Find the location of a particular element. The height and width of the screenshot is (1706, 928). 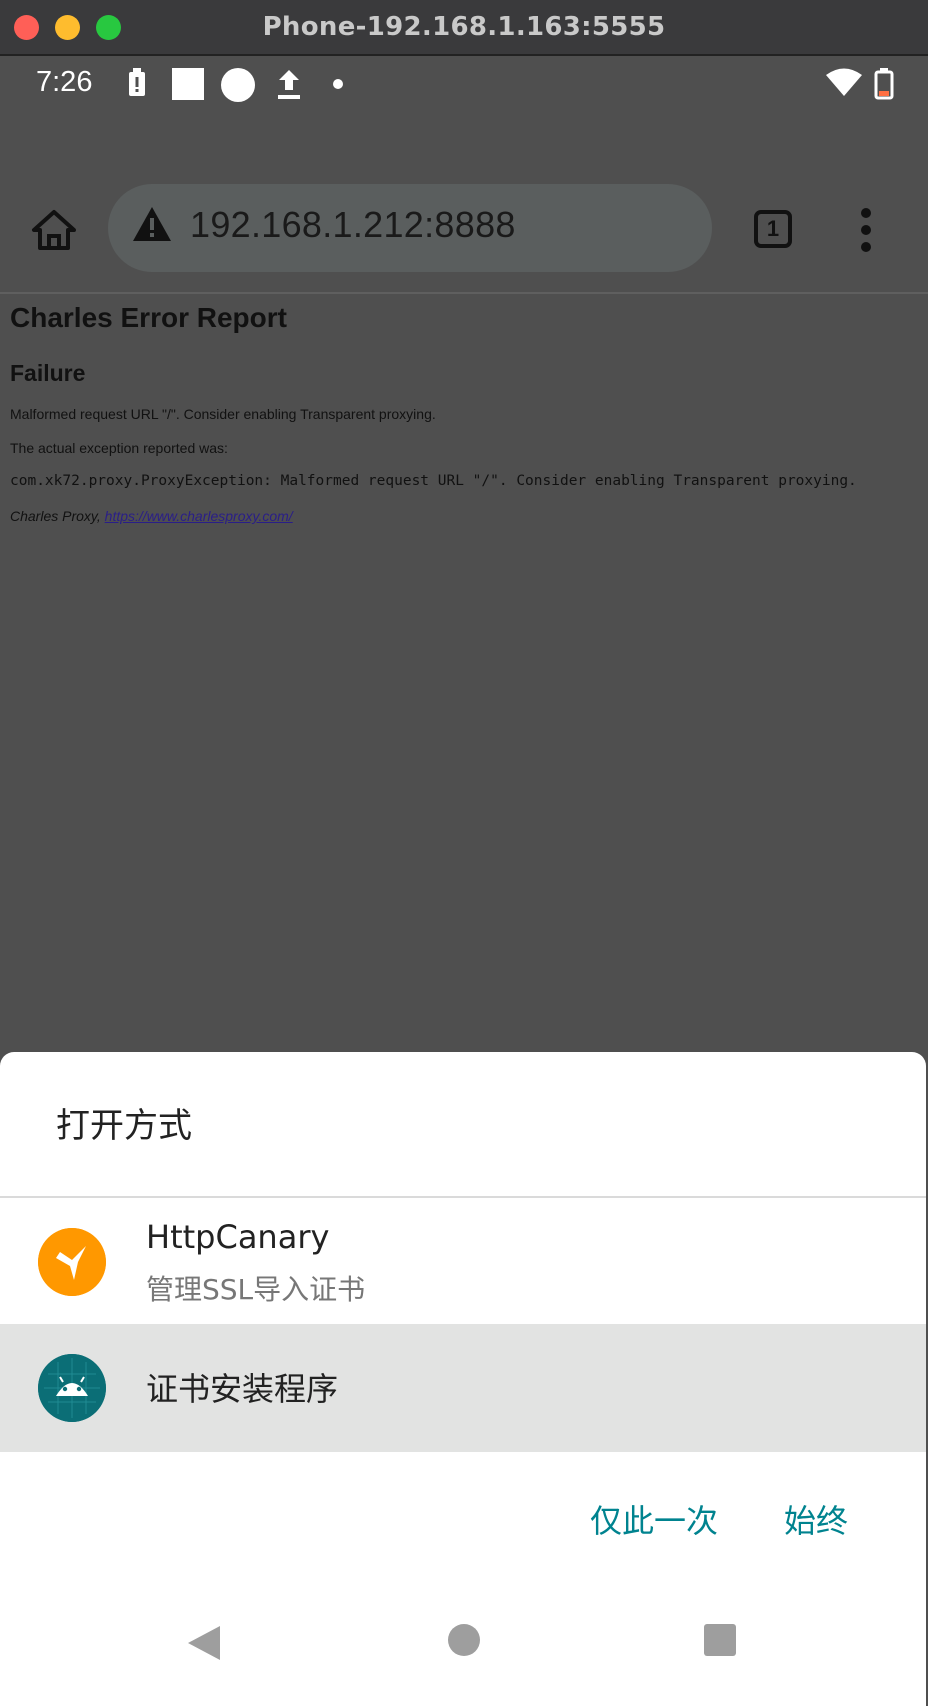

app-option-httpcanary: HttpCanary 管理SSL导入证书 is located at coordinates (463, 1261).